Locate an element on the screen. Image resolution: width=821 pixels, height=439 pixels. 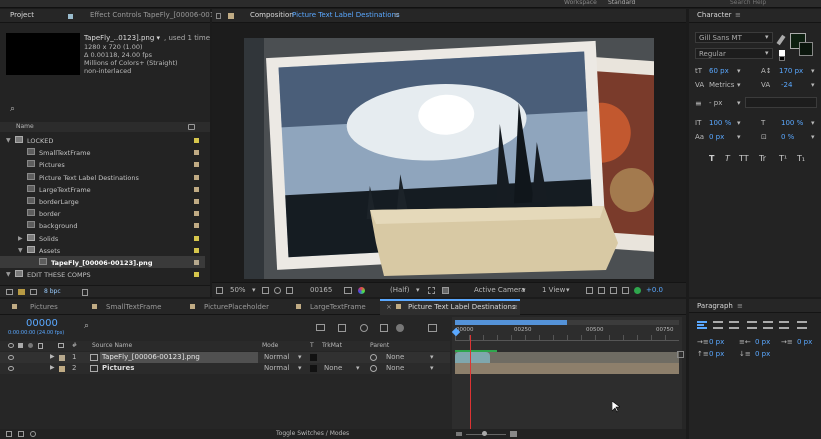
font-family-chevron-icon: ▾ is located at coordinates (767, 37).